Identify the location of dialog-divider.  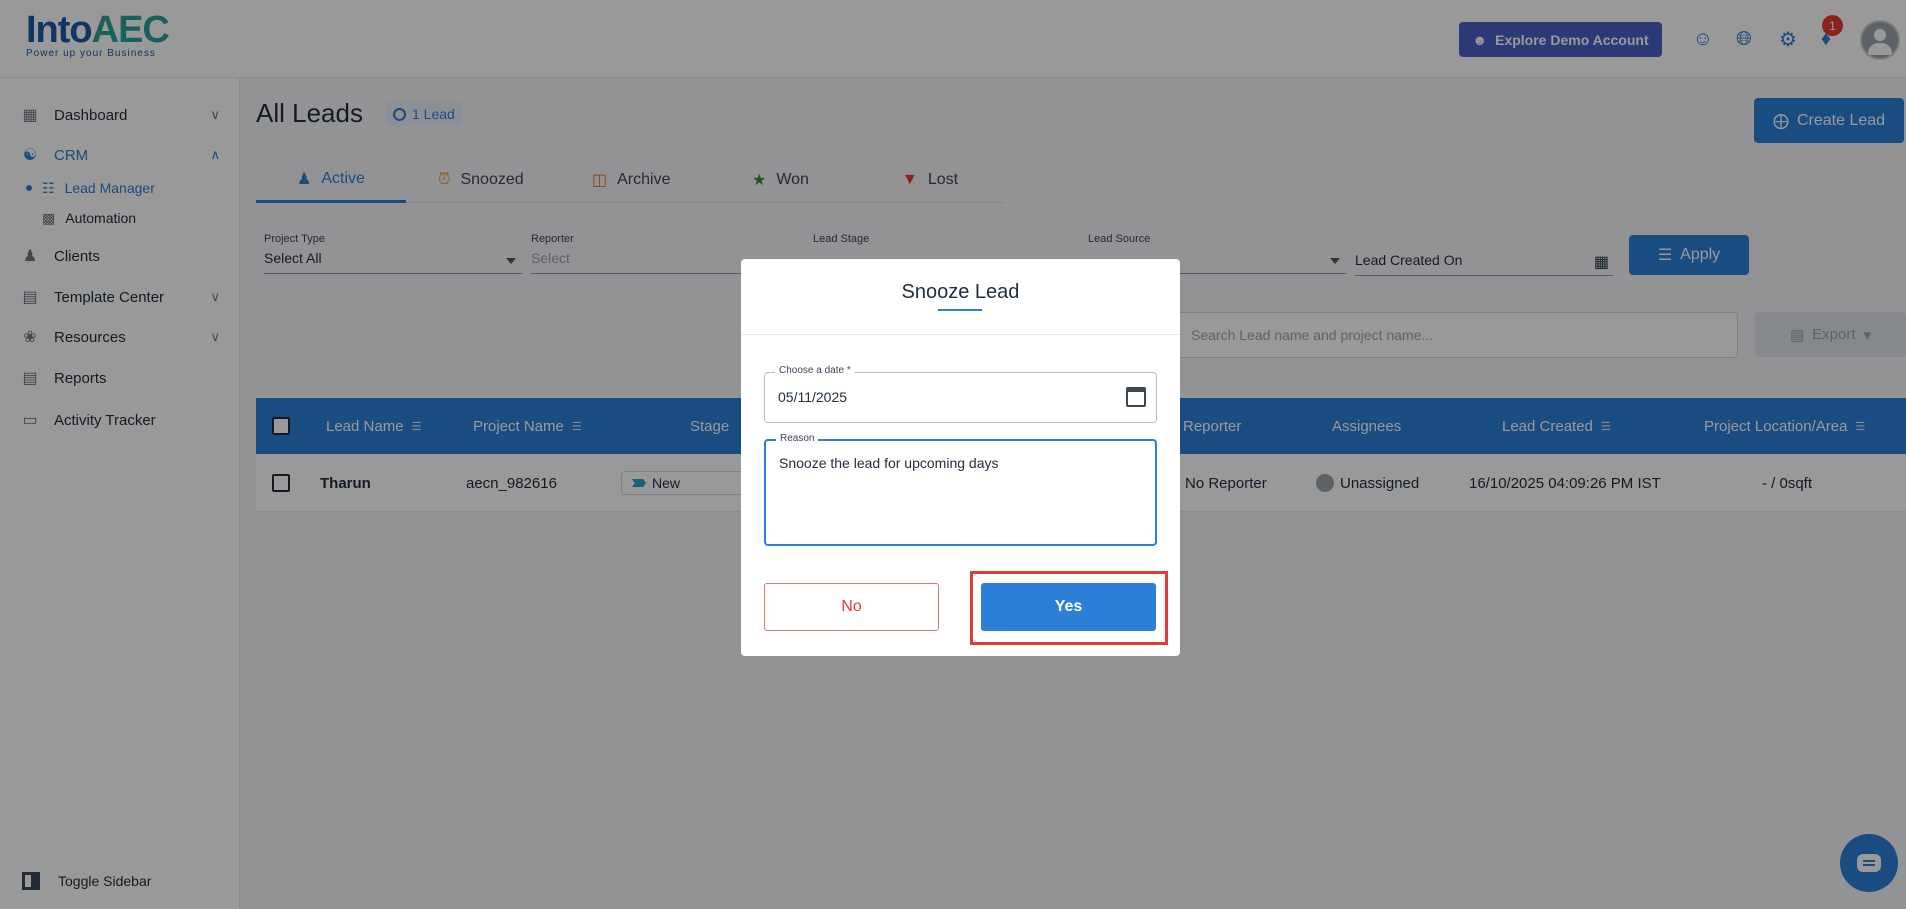
(960, 334).